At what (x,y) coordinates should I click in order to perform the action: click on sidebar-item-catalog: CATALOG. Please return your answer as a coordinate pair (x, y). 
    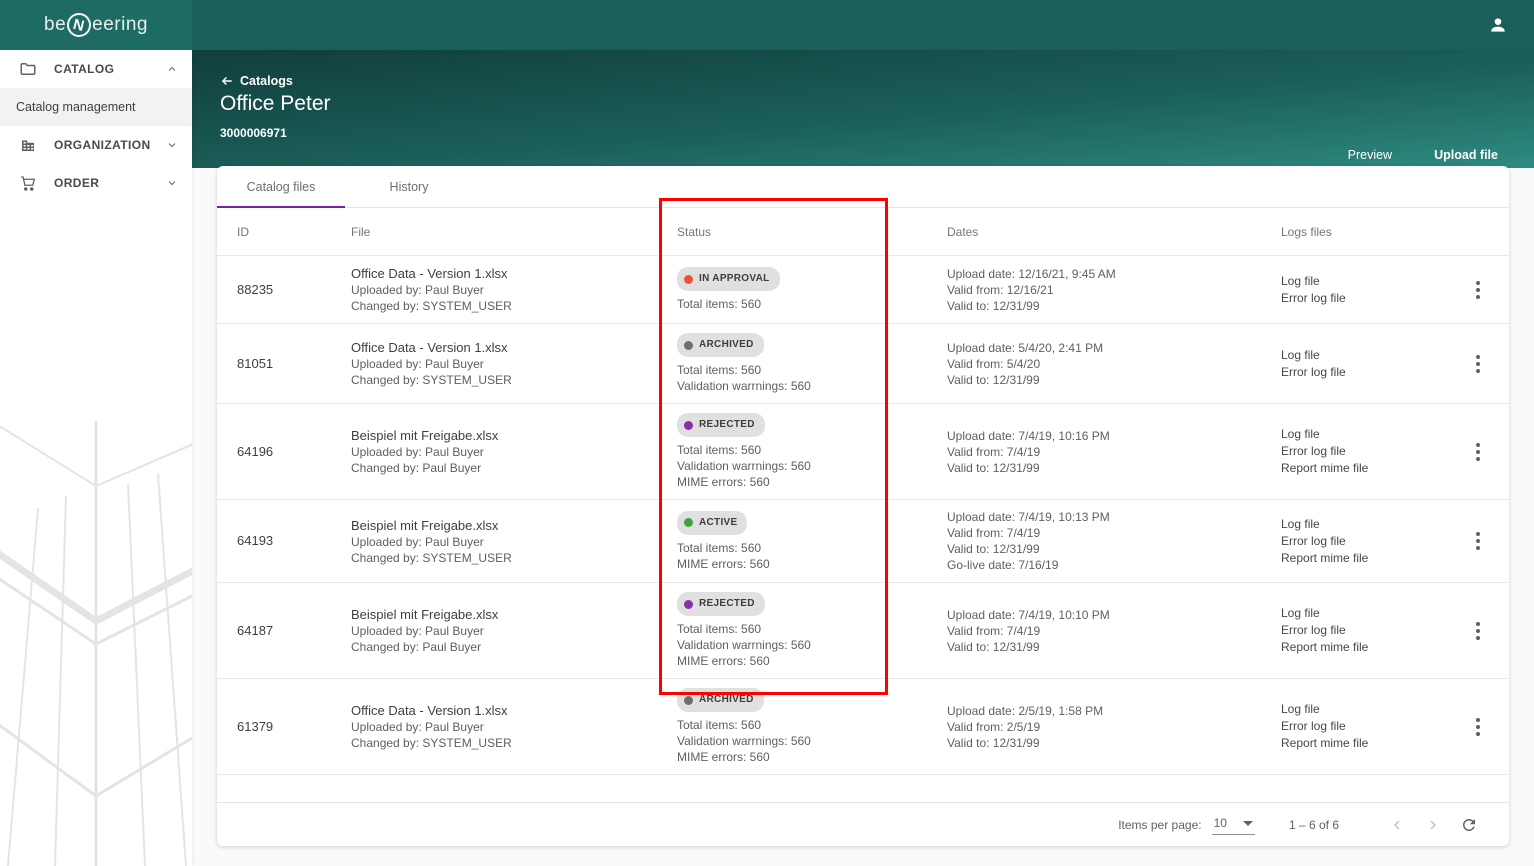
    Looking at the image, I should click on (96, 69).